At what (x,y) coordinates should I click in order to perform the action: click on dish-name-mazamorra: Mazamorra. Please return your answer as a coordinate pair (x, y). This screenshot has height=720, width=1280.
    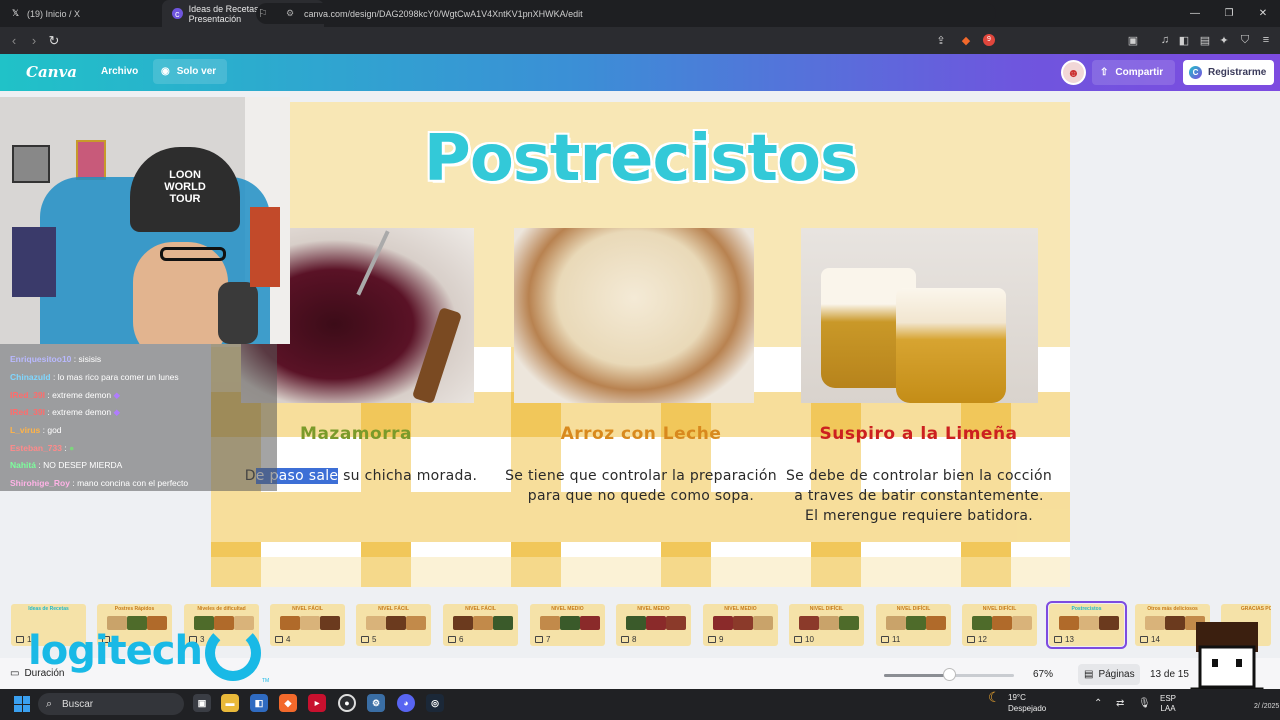
    Looking at the image, I should click on (356, 434).